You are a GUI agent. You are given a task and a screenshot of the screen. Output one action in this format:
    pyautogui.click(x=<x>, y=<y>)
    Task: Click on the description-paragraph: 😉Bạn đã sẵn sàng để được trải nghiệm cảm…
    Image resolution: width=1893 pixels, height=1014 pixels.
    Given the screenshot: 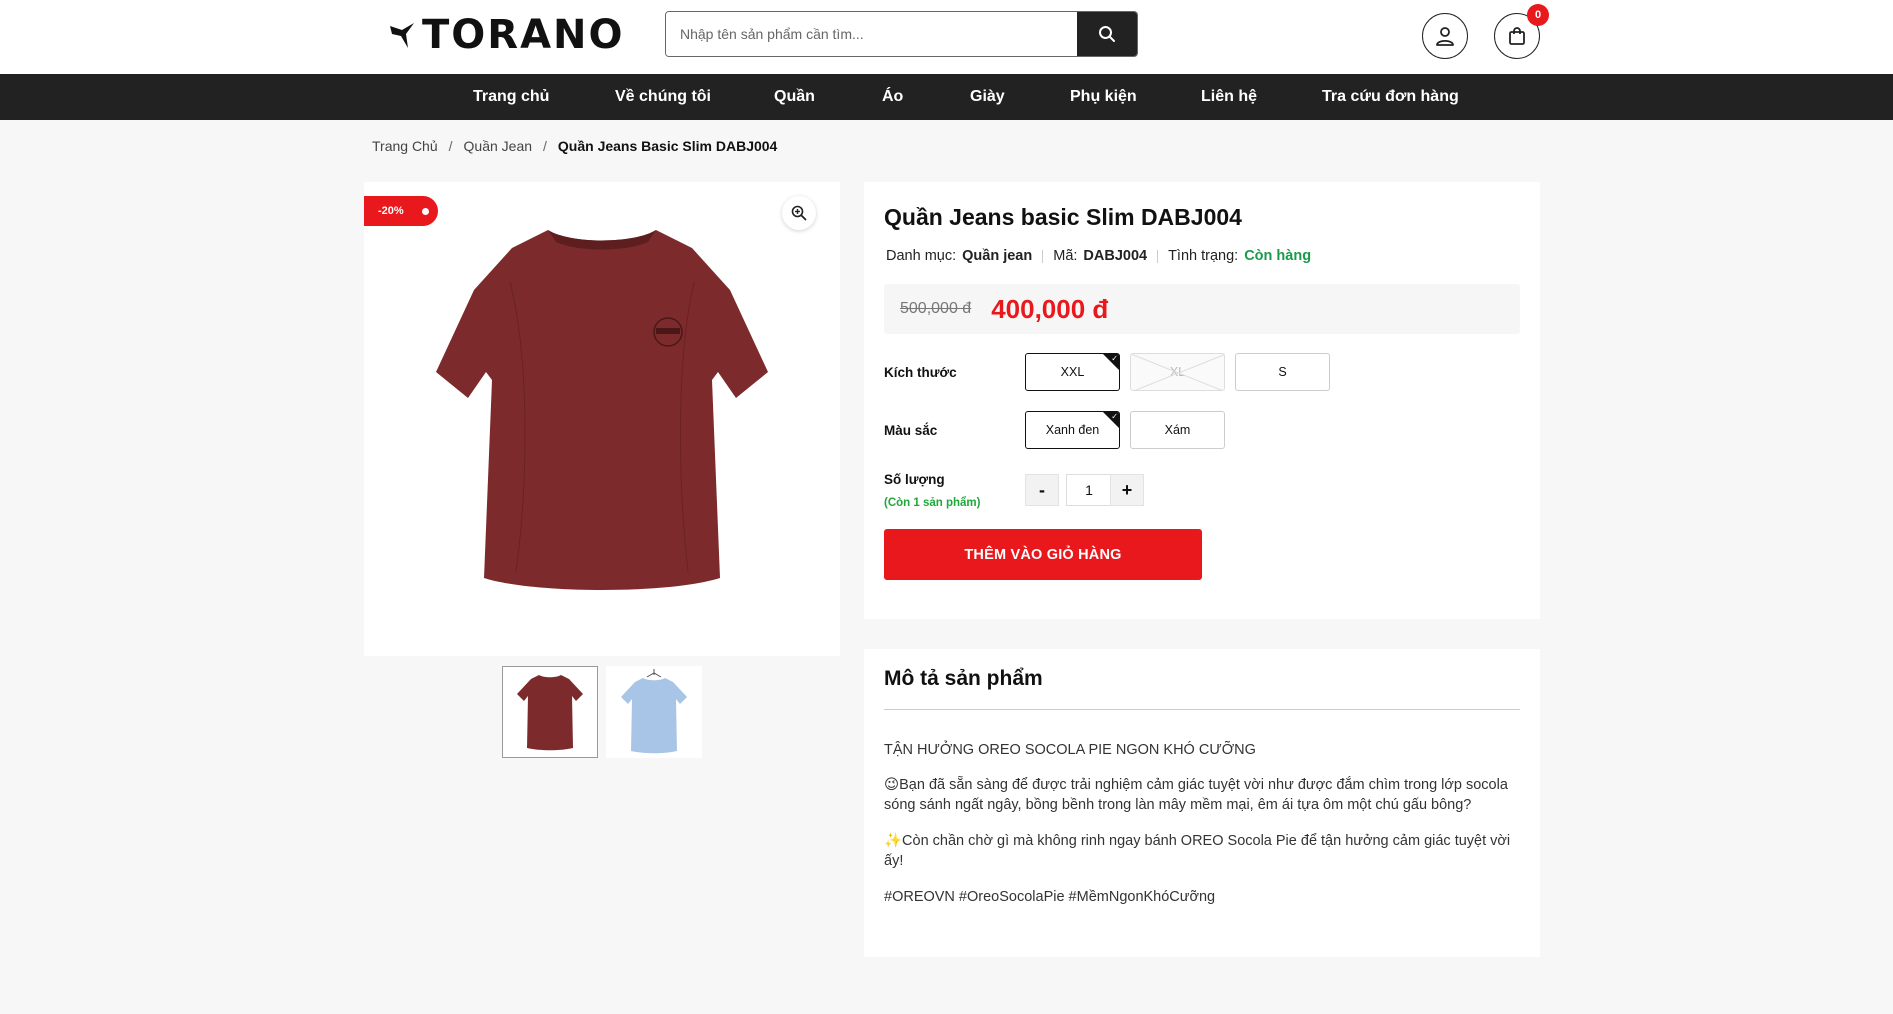 What is the action you would take?
    pyautogui.click(x=1196, y=795)
    